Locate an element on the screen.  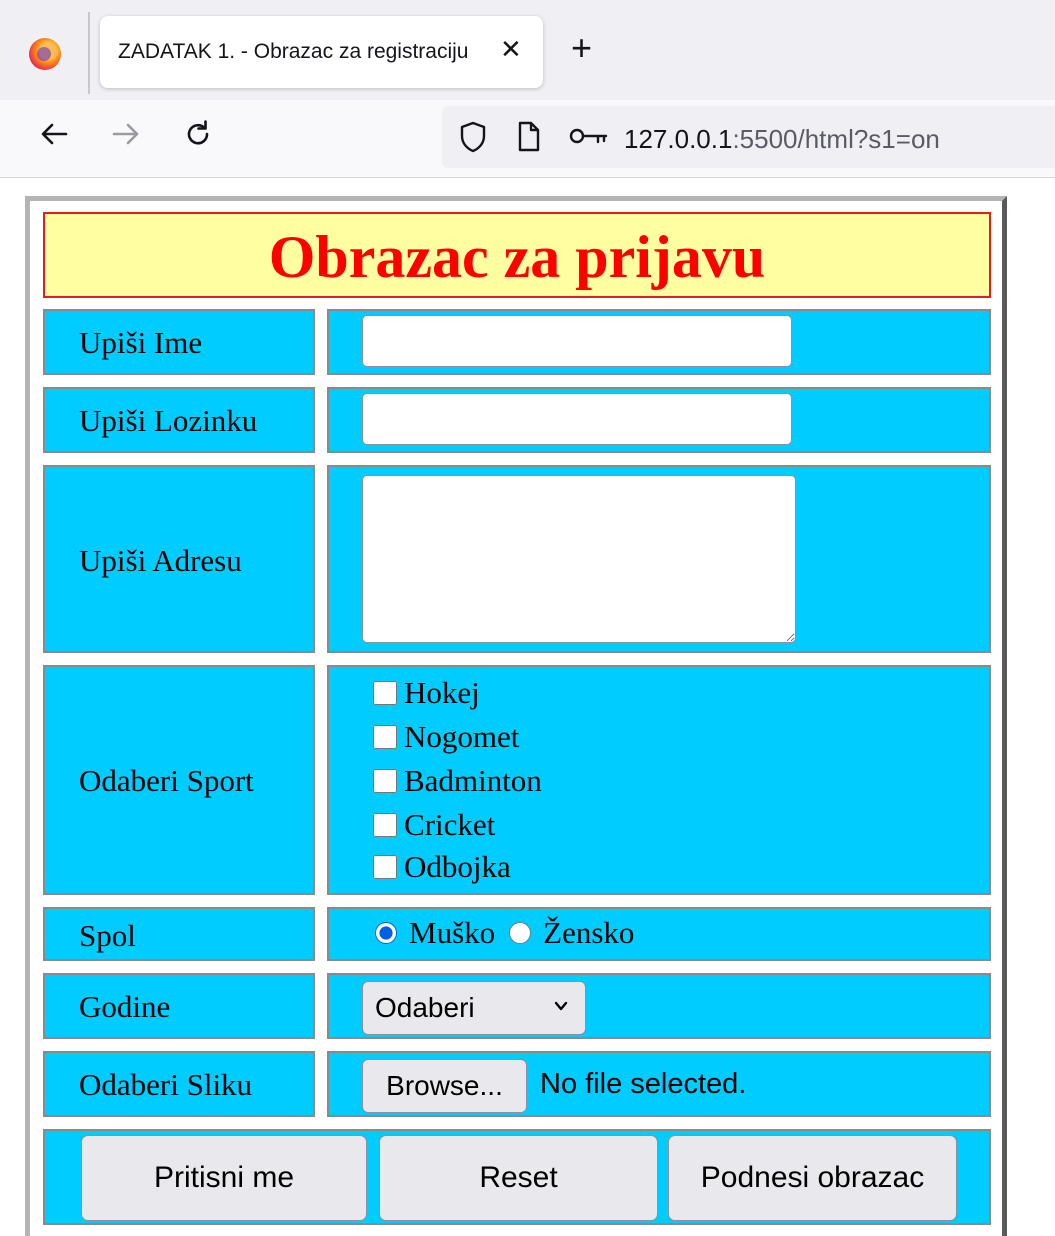
sport-option-badminton: Badminton is located at coordinates (457, 781).